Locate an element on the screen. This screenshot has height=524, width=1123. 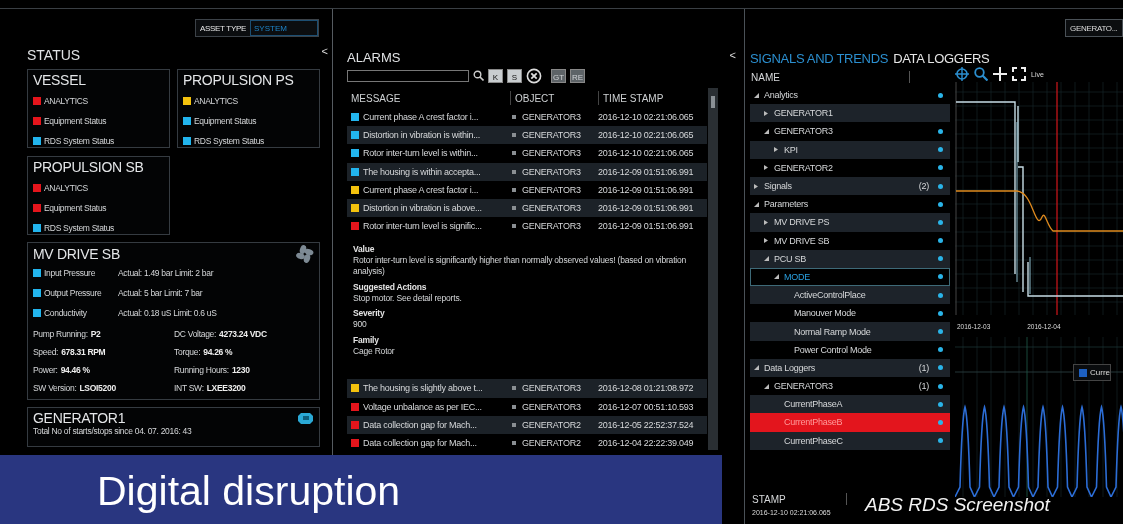
measurement-label: Output Pressure is located at coordinates (73, 293).